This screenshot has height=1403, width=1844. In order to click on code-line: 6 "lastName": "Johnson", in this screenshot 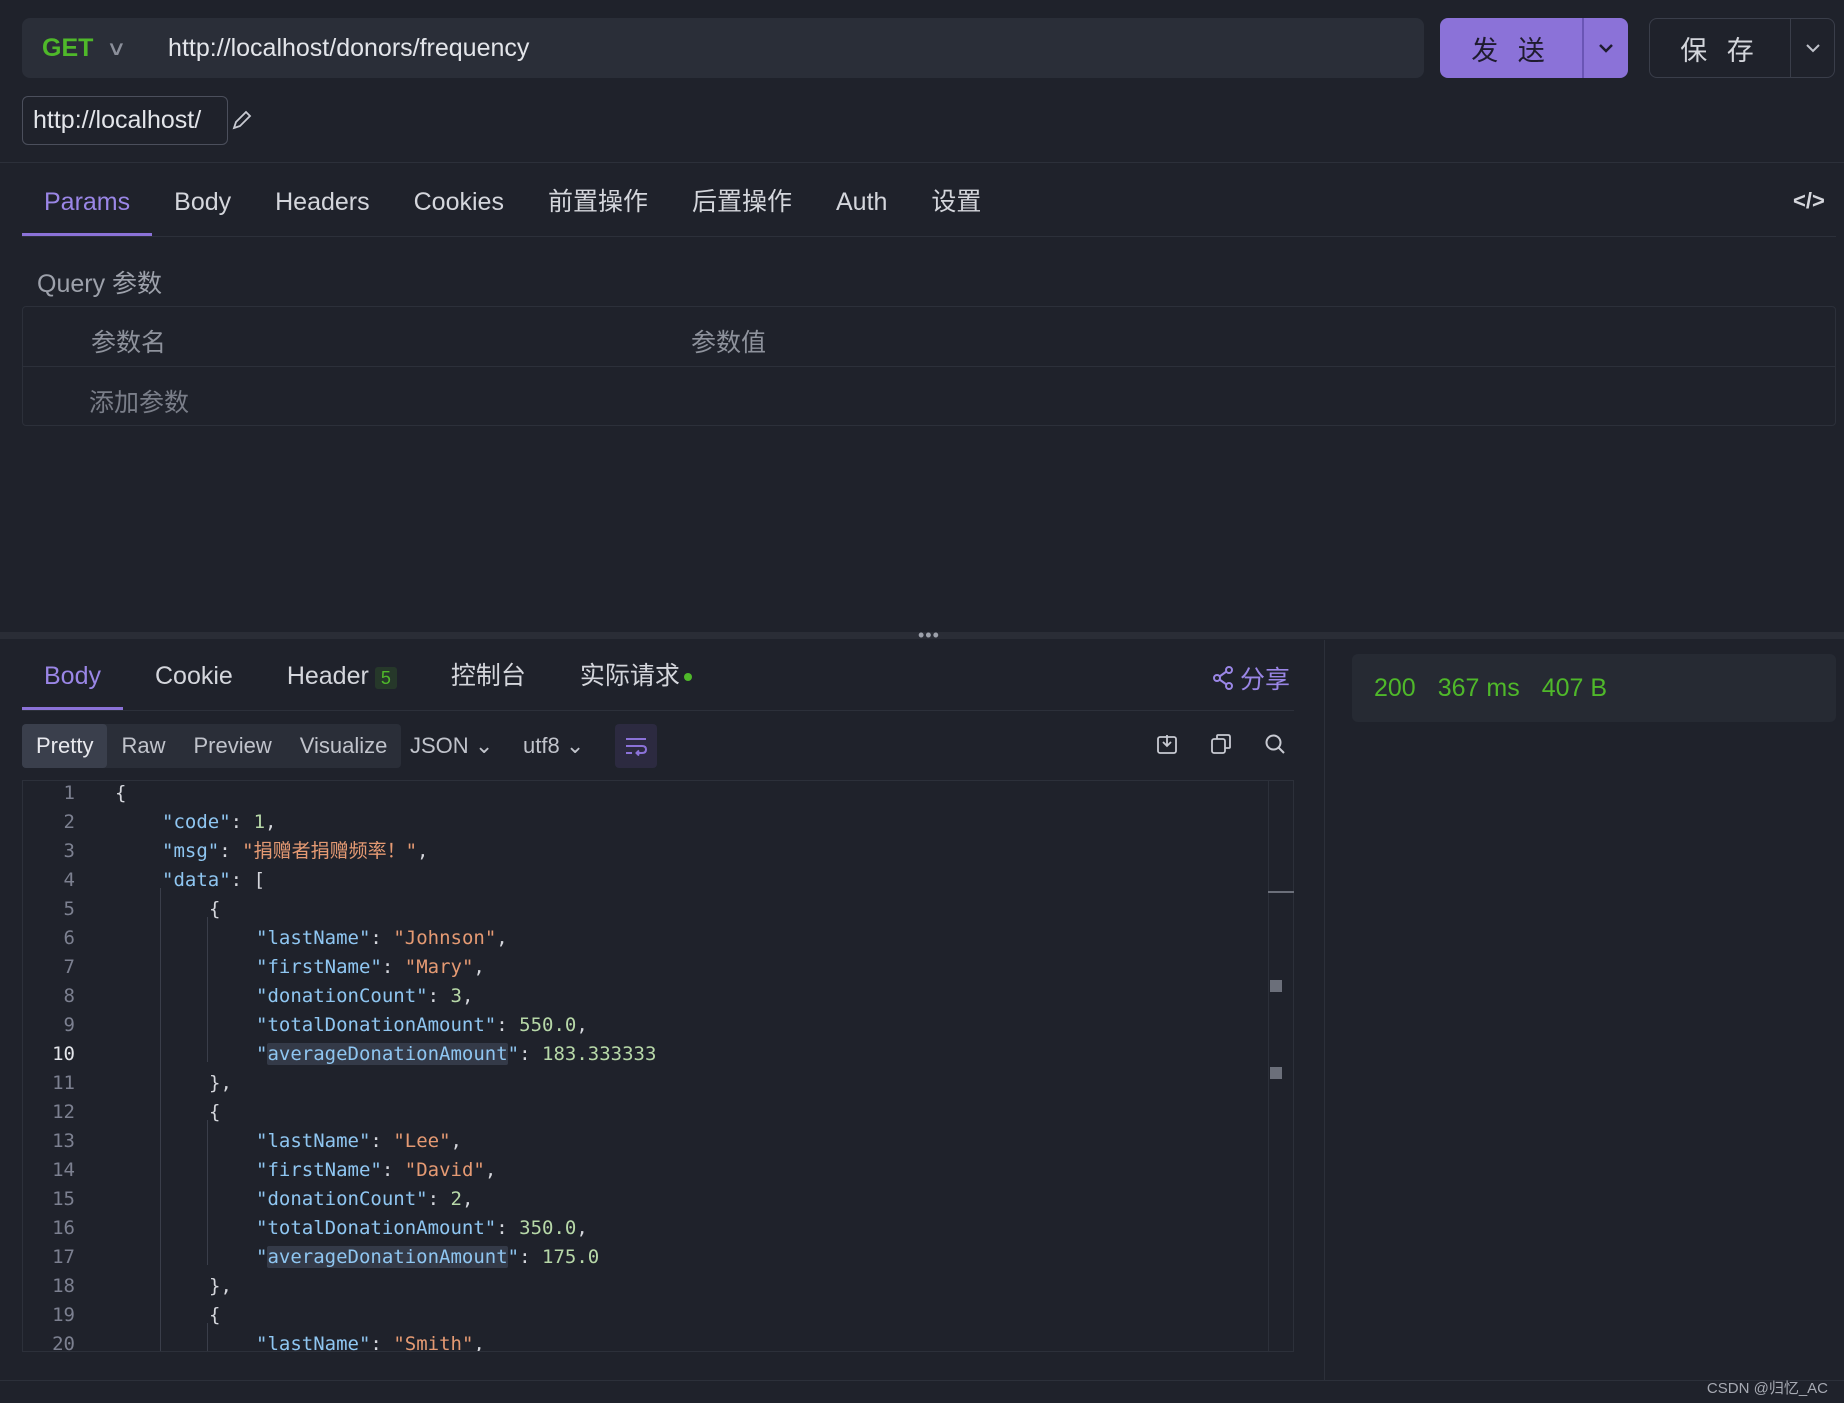, I will do `click(643, 938)`.